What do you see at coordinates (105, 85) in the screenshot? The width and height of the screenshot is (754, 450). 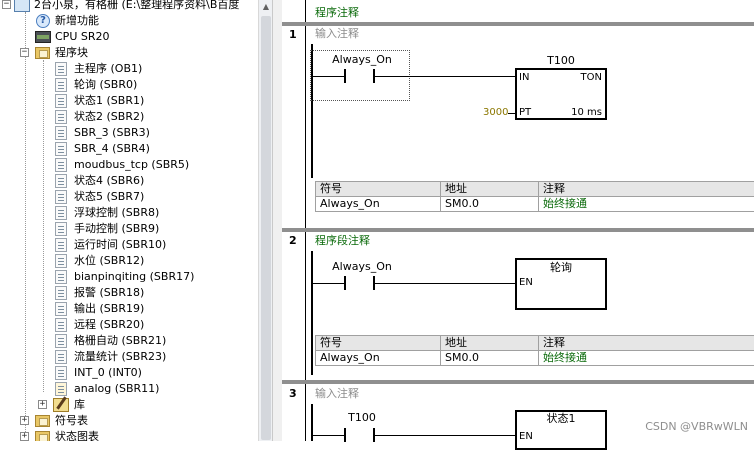 I see `tree-item-label: 轮询 (SBR0)` at bounding box center [105, 85].